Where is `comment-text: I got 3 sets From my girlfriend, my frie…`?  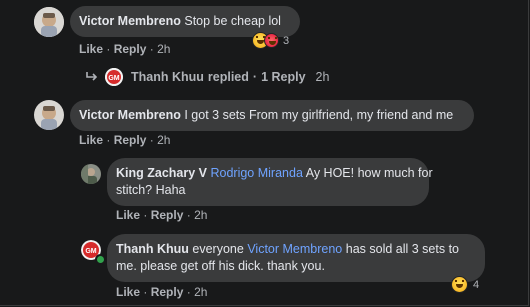 comment-text: I got 3 sets From my girlfriend, my frie… is located at coordinates (319, 115).